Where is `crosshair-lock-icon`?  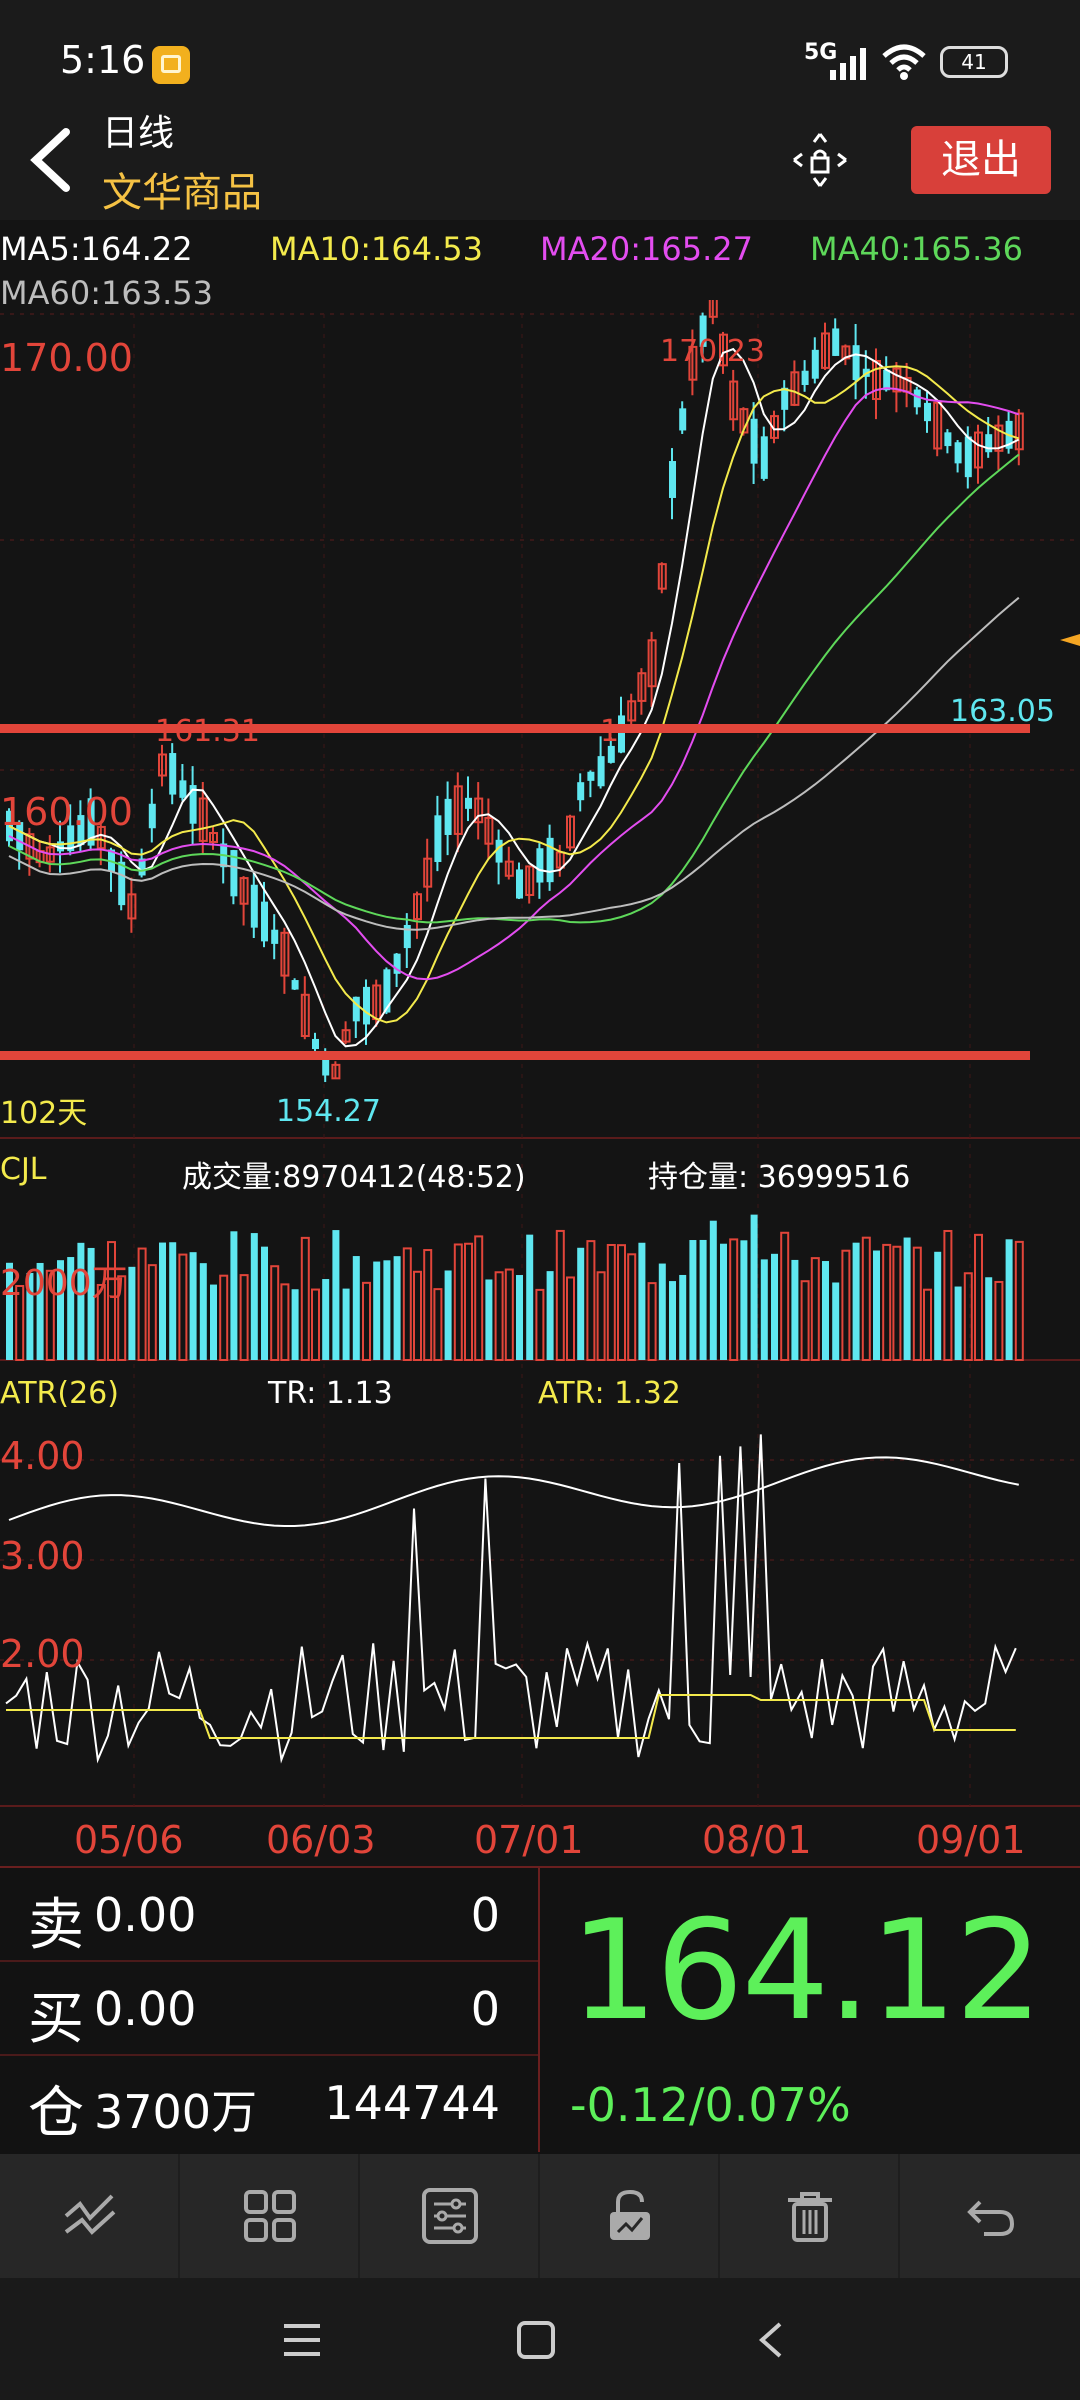 crosshair-lock-icon is located at coordinates (820, 160).